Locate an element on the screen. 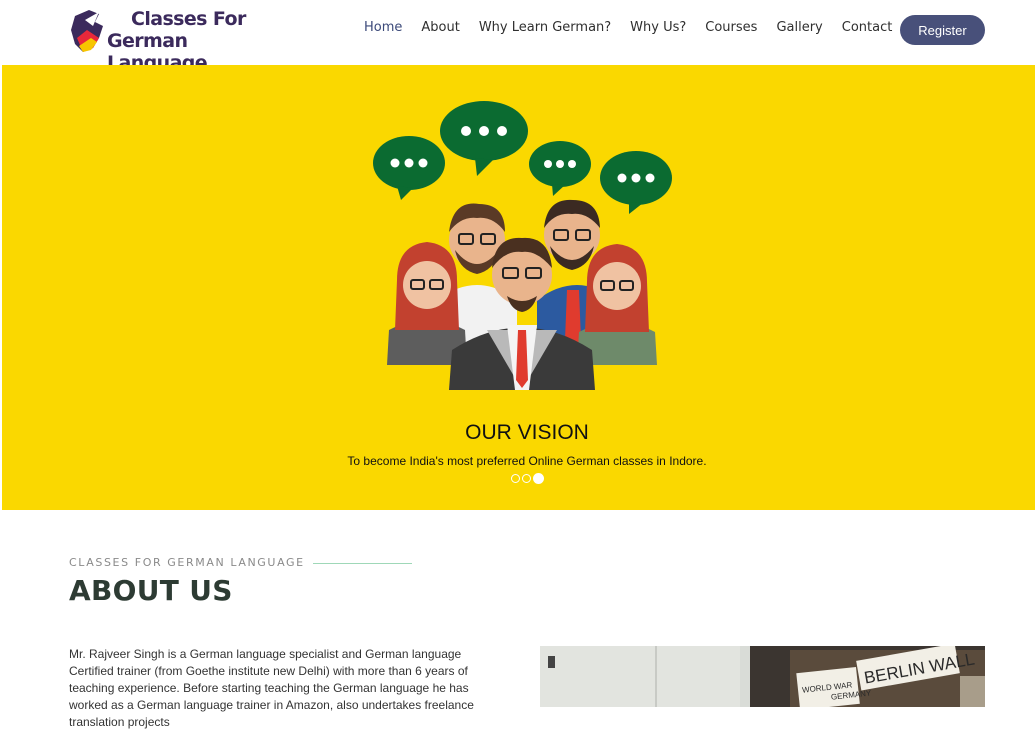 Image resolution: width=1035 pixels, height=731 pixels. classroom-photo: BERLIN WALL WORLD WAR GERMANY is located at coordinates (762, 676).